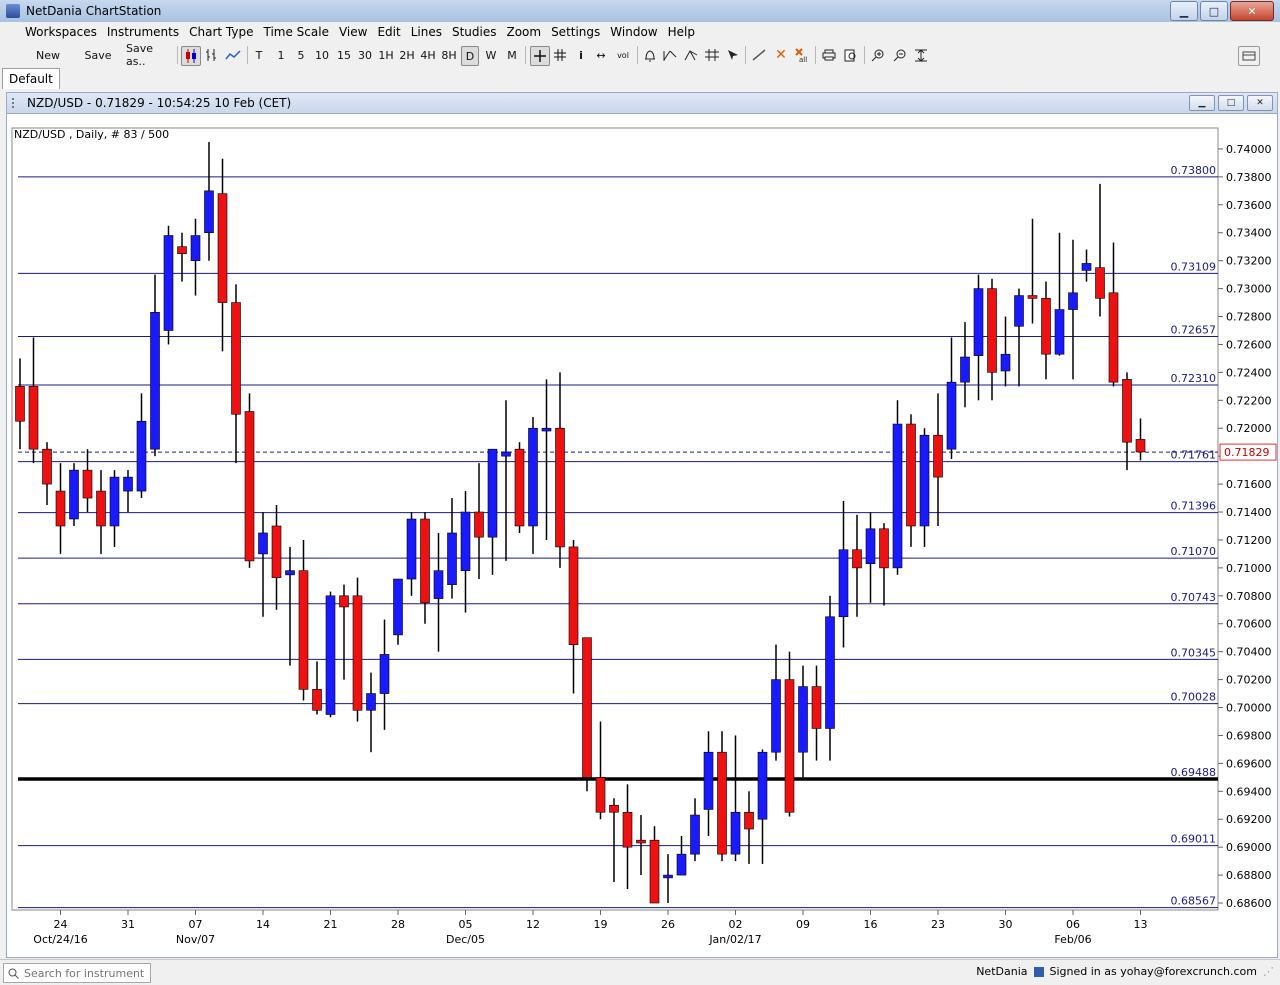 This screenshot has height=985, width=1280. What do you see at coordinates (31, 78) in the screenshot?
I see `tab-default: Default` at bounding box center [31, 78].